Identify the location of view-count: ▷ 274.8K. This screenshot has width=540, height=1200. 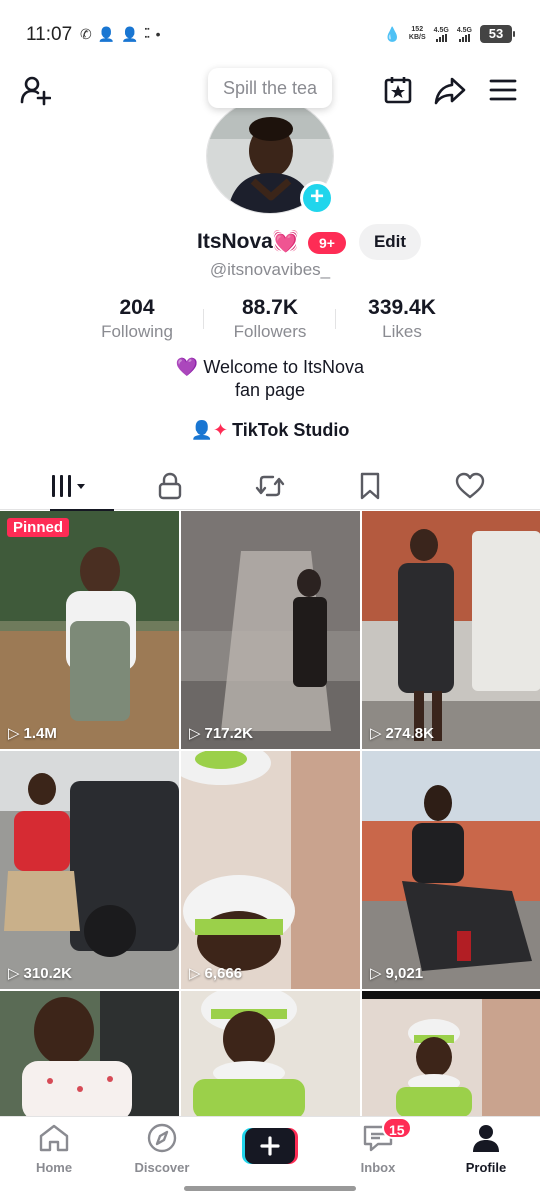
(402, 733).